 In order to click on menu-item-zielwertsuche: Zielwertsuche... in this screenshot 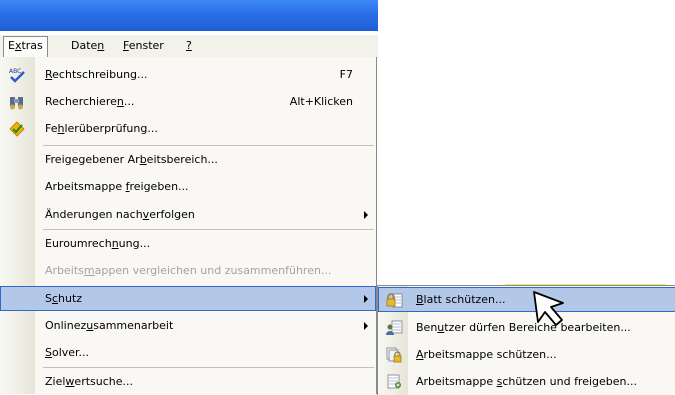, I will do `click(188, 381)`.